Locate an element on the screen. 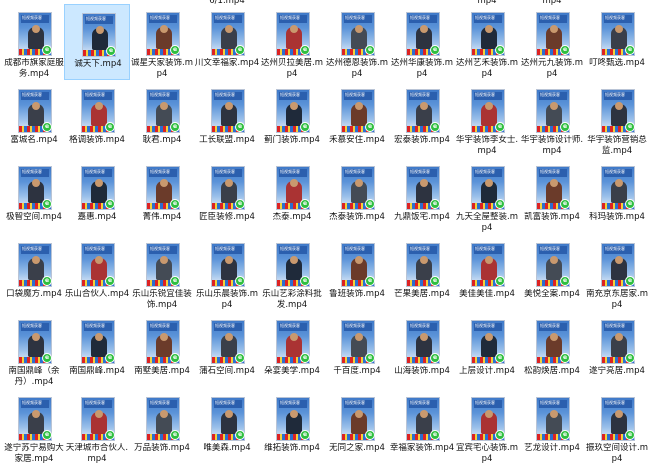 The image size is (650, 474). video-file-item: 短视频获客 e 乐山乐锐宜佳装饰.mp4 is located at coordinates (162, 273).